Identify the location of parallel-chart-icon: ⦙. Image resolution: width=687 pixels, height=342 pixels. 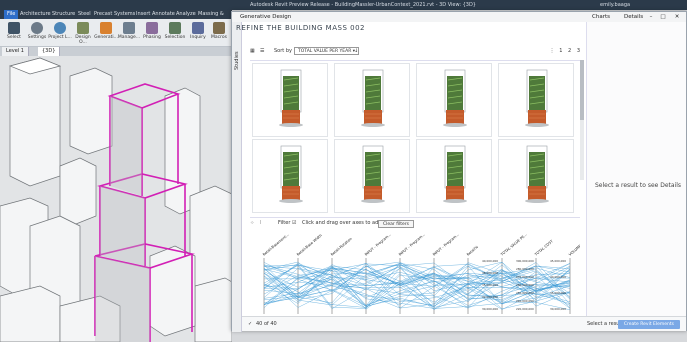
(260, 223).